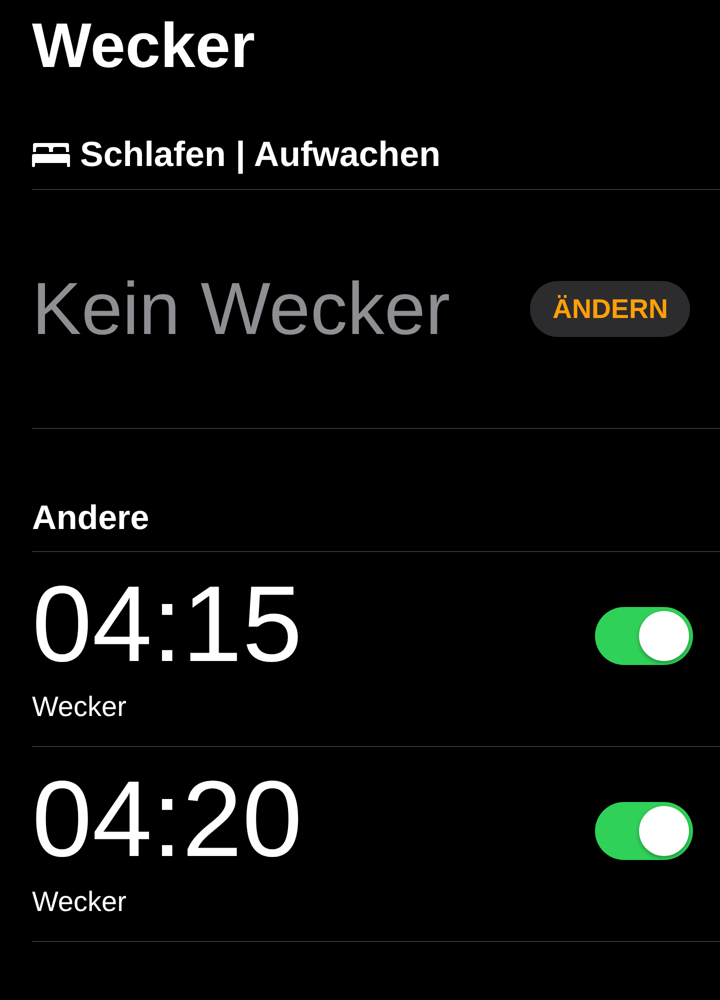  I want to click on alarm-time: 04:15, so click(167, 624).